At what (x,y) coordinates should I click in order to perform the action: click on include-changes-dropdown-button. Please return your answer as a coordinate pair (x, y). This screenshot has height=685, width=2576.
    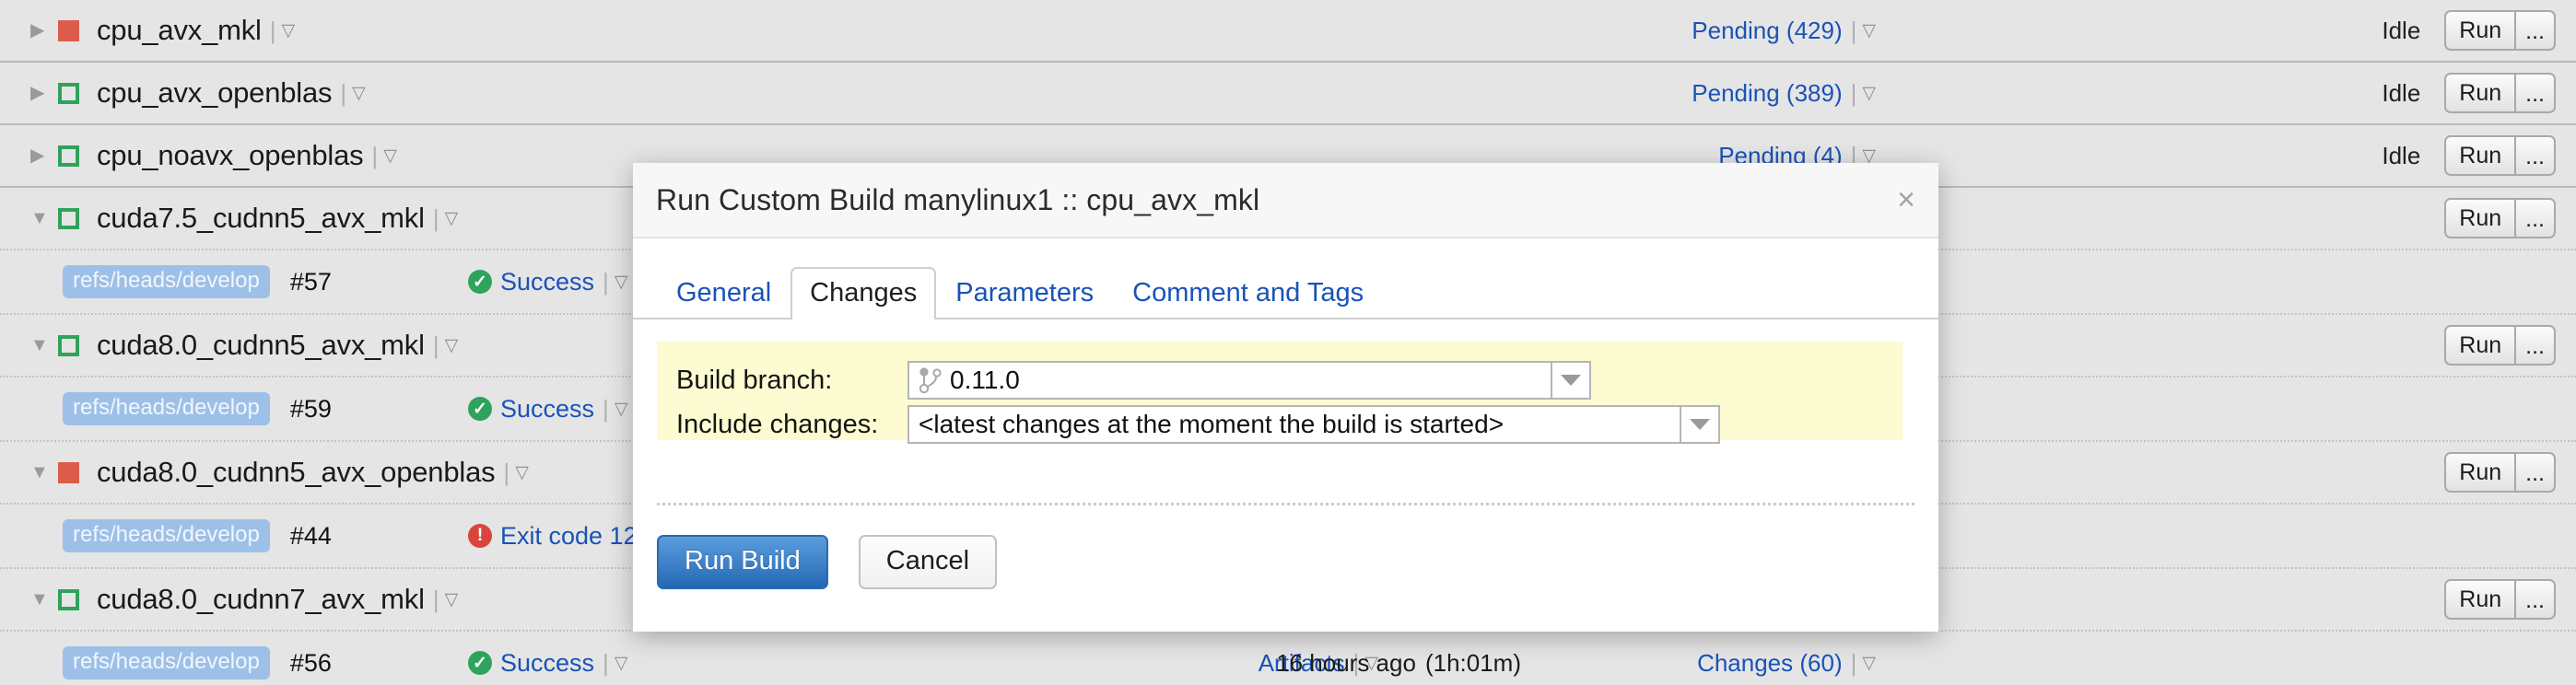
    Looking at the image, I should click on (1700, 424).